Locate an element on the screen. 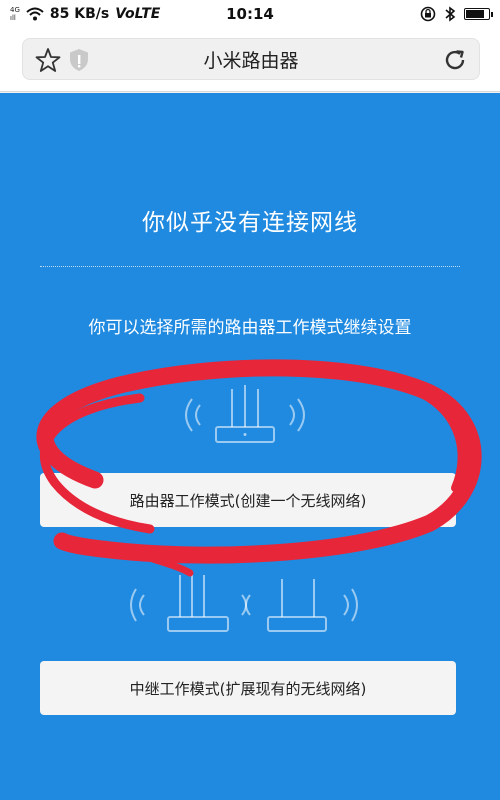 This screenshot has width=500, height=800. reload-icon is located at coordinates (455, 60).